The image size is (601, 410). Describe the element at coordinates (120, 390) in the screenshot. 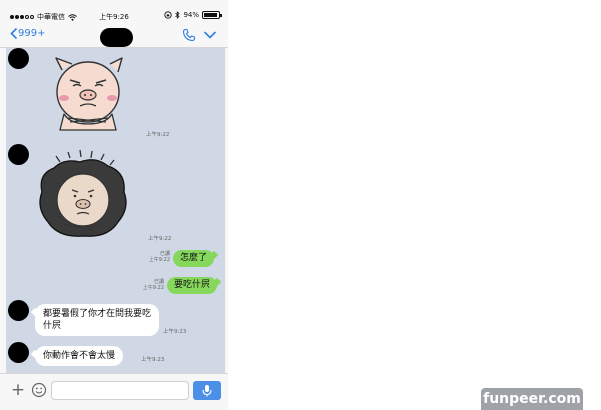

I see `message-input` at that location.